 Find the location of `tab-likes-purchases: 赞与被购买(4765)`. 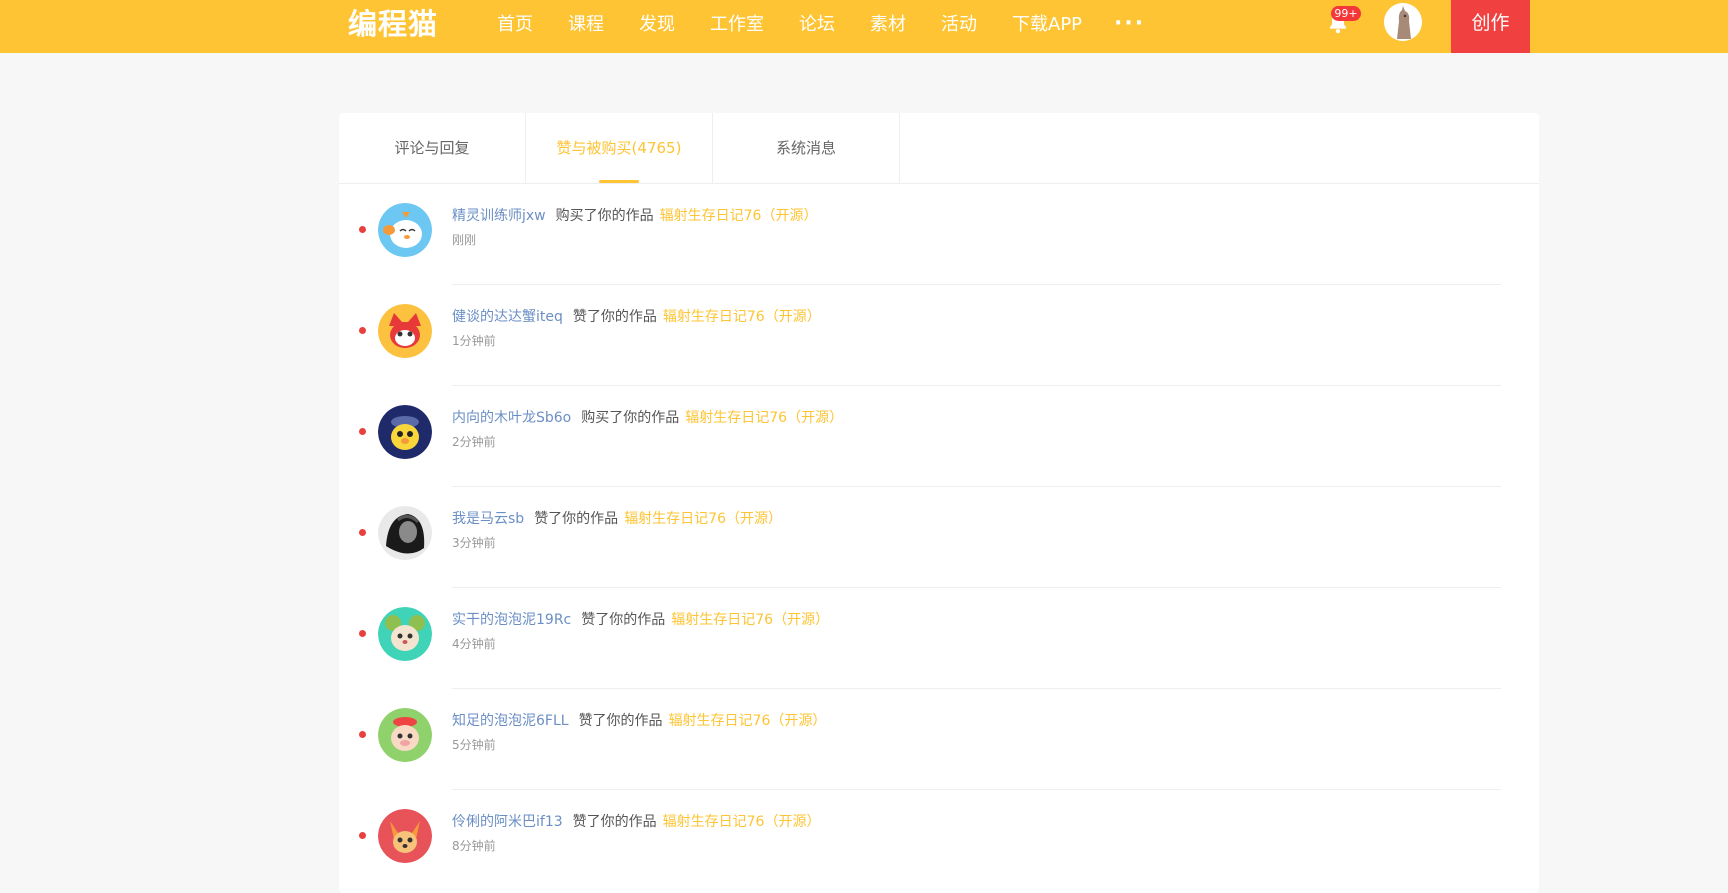

tab-likes-purchases: 赞与被购买(4765) is located at coordinates (619, 148).